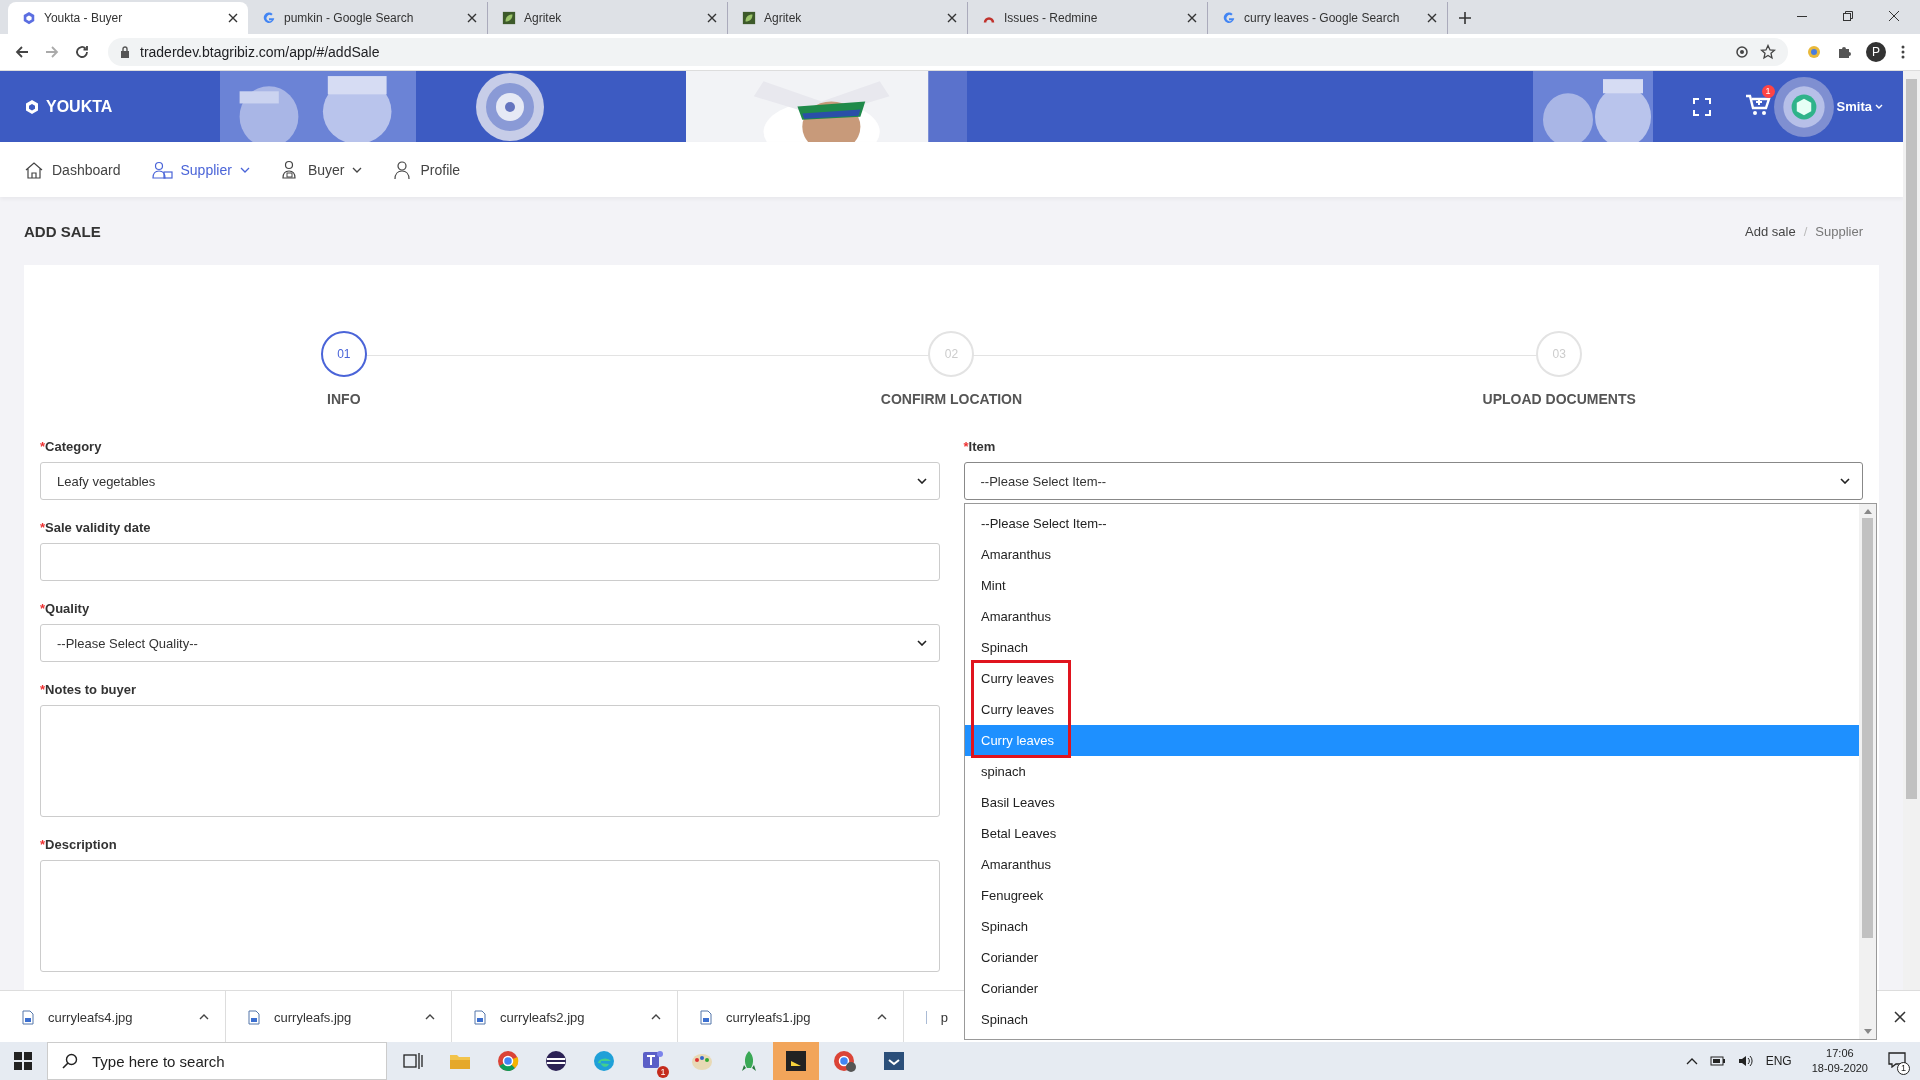 This screenshot has width=1920, height=1080. Describe the element at coordinates (1867, 771) in the screenshot. I see `scrollbar` at that location.